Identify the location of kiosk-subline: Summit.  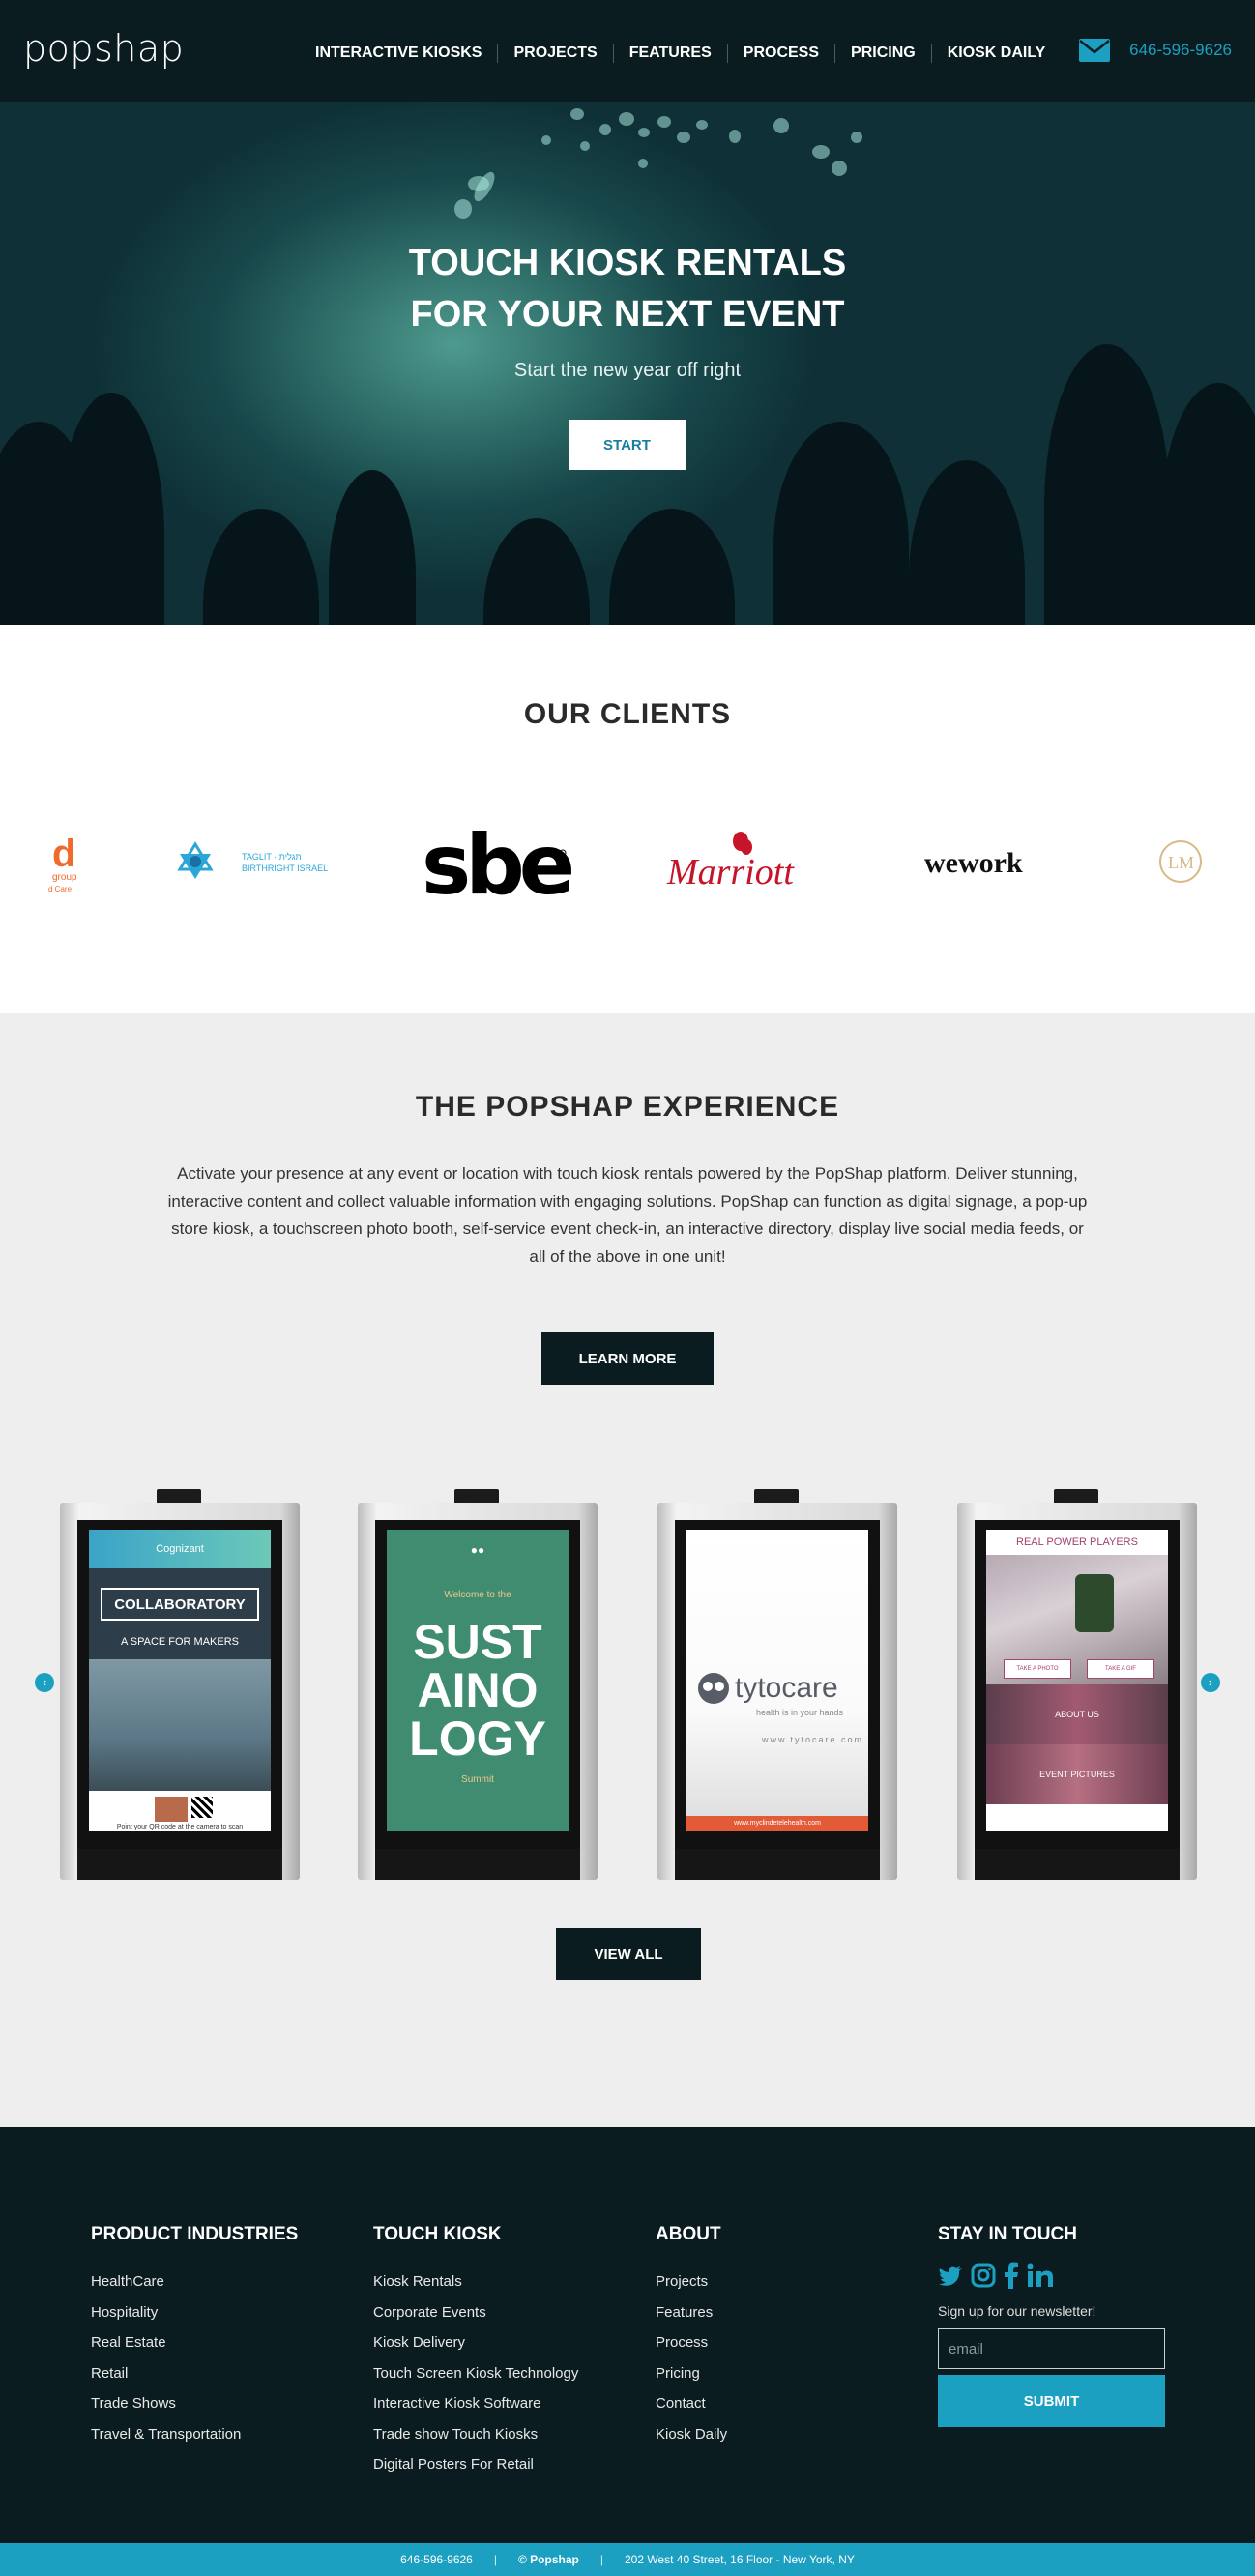
(477, 1779).